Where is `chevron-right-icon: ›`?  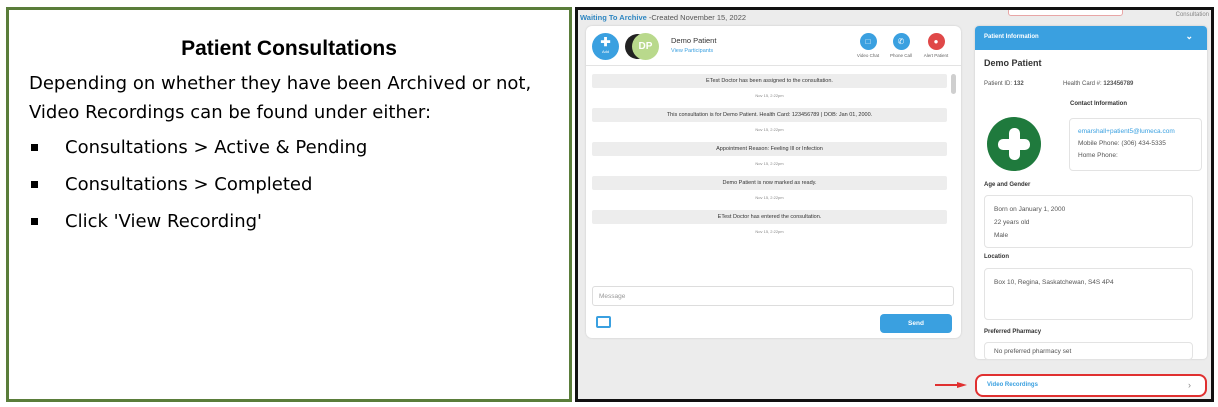 chevron-right-icon: › is located at coordinates (1189, 385).